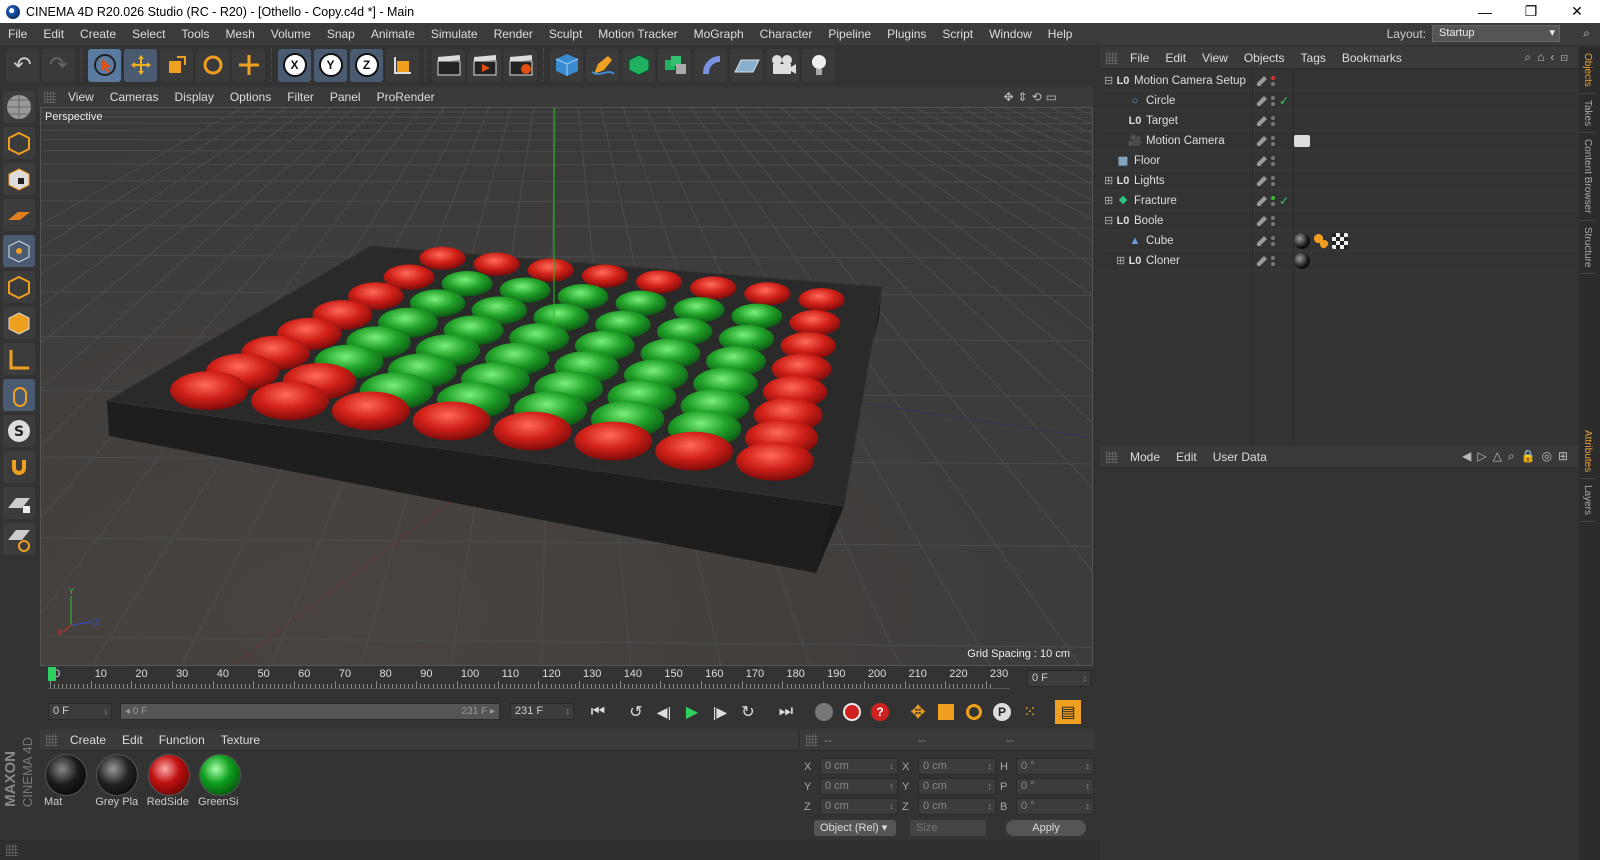  I want to click on position-z-field: 0 cm, so click(859, 806).